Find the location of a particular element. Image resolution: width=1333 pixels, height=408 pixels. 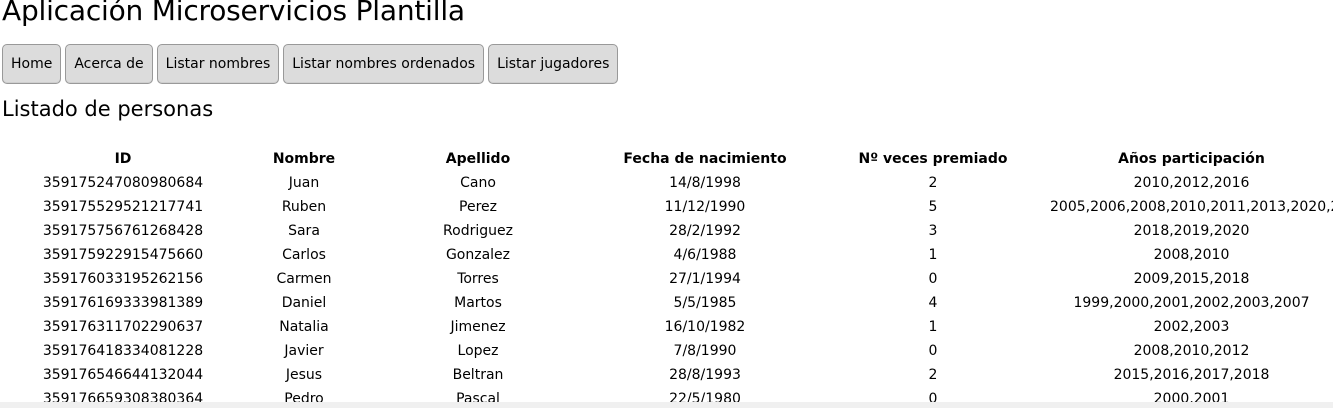

cell-surname: Torres is located at coordinates (478, 279).